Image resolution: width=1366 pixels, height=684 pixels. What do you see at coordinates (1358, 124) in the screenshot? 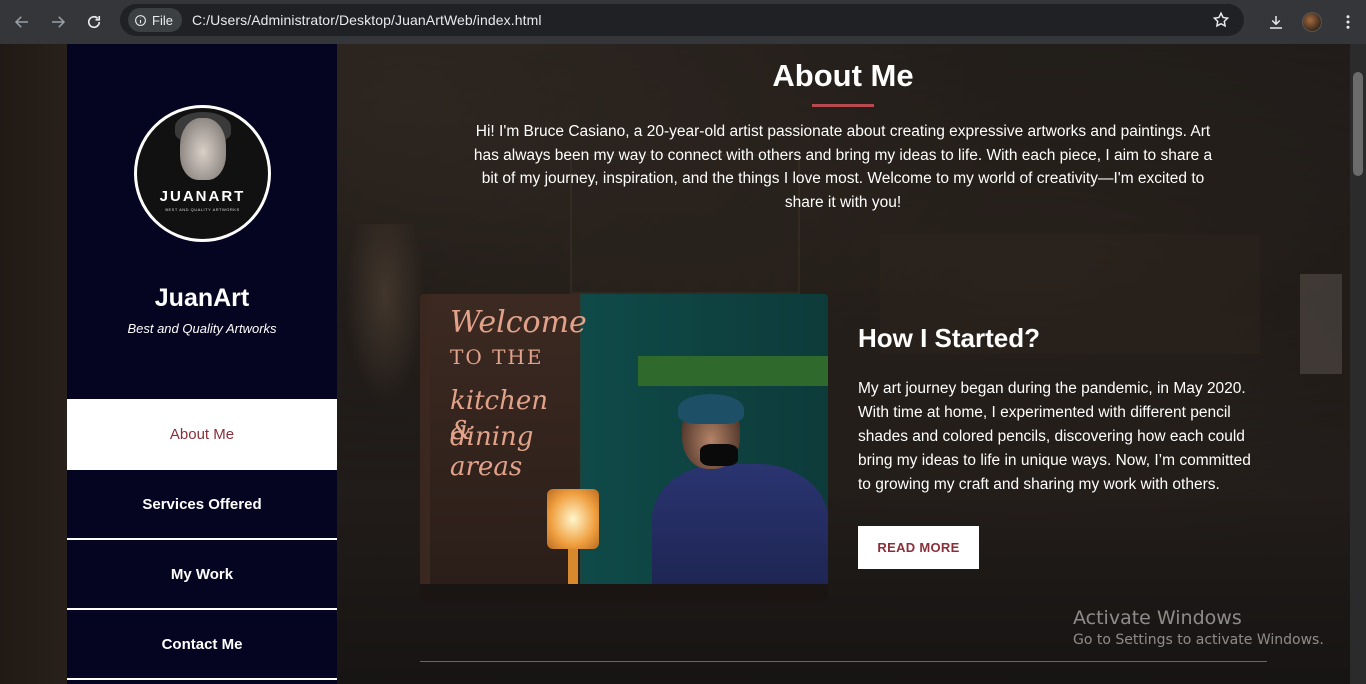
I see `scrollbar-thumb` at bounding box center [1358, 124].